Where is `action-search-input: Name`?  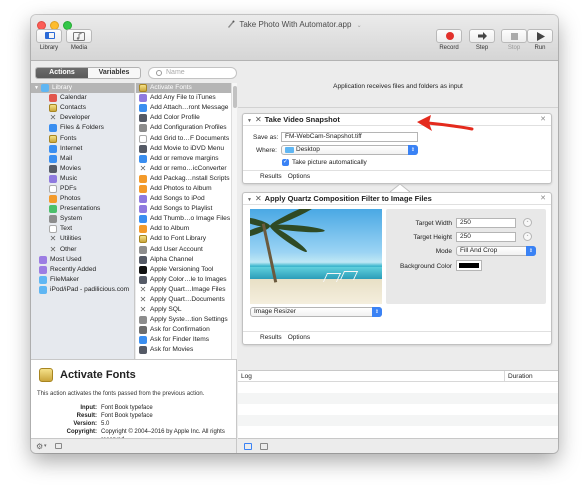 action-search-input: Name is located at coordinates (192, 73).